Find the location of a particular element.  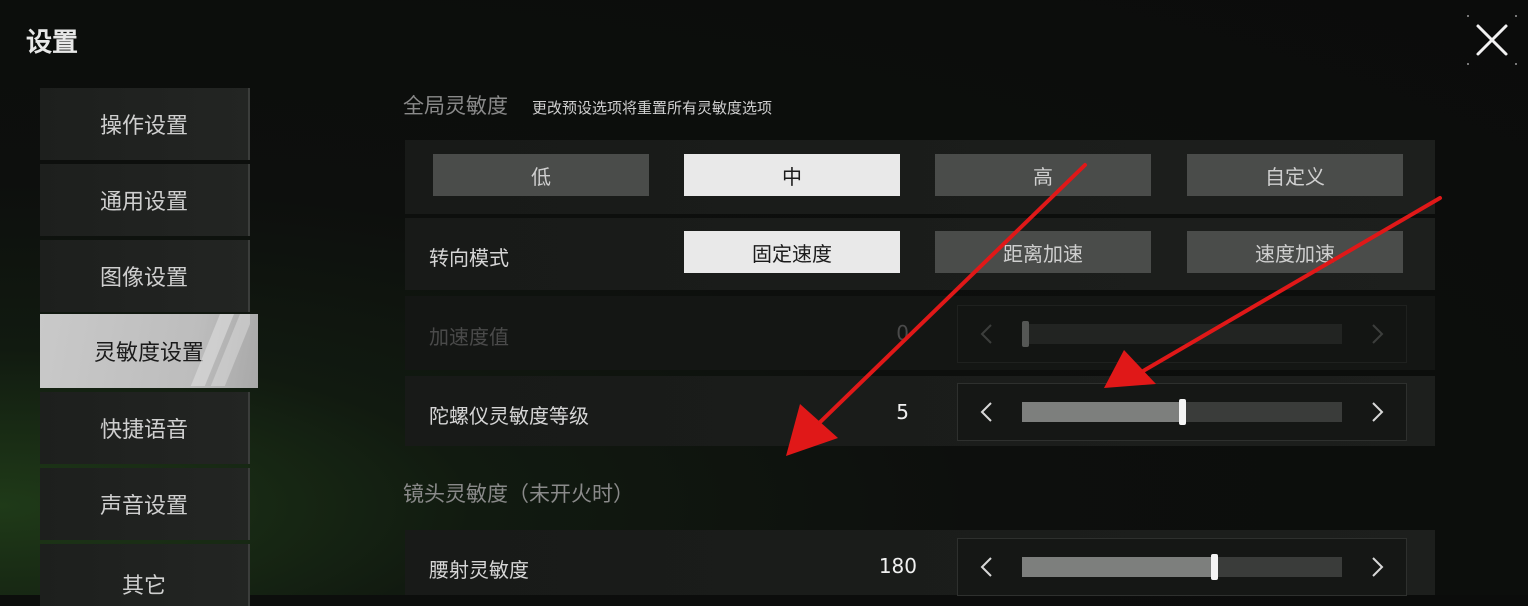

hip-fire-track is located at coordinates (1182, 567).